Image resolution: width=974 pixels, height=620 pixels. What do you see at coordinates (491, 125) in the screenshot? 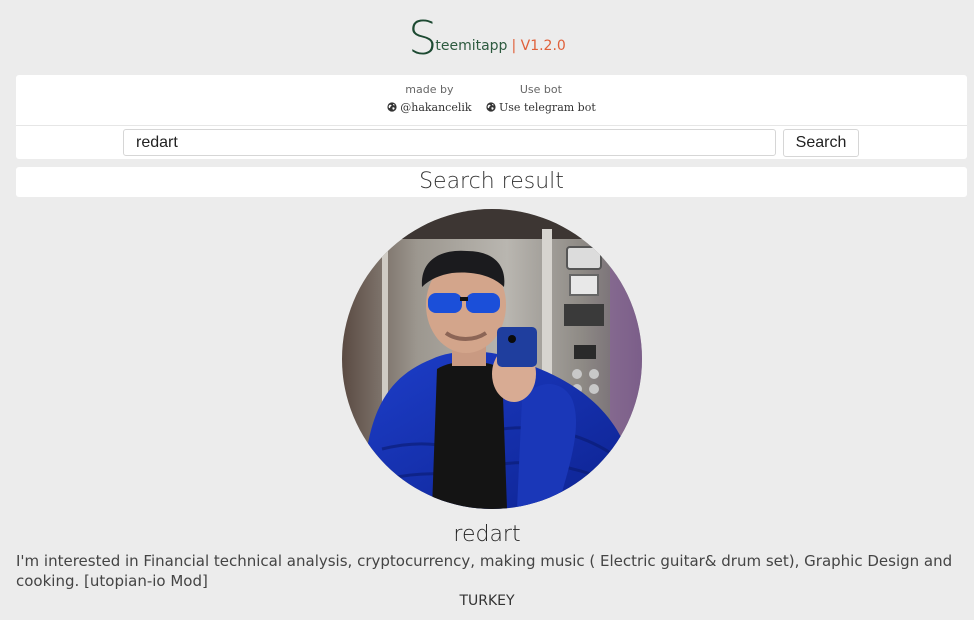
I see `divider` at bounding box center [491, 125].